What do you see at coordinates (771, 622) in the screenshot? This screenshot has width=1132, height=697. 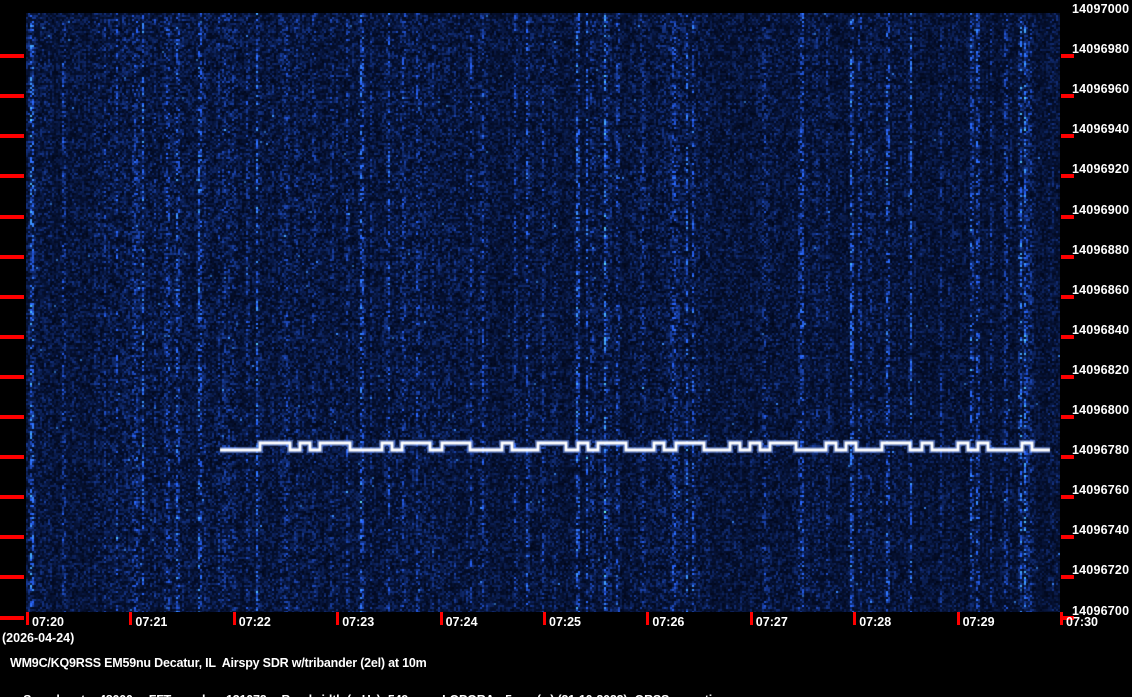 I see `time-label: 07:27` at bounding box center [771, 622].